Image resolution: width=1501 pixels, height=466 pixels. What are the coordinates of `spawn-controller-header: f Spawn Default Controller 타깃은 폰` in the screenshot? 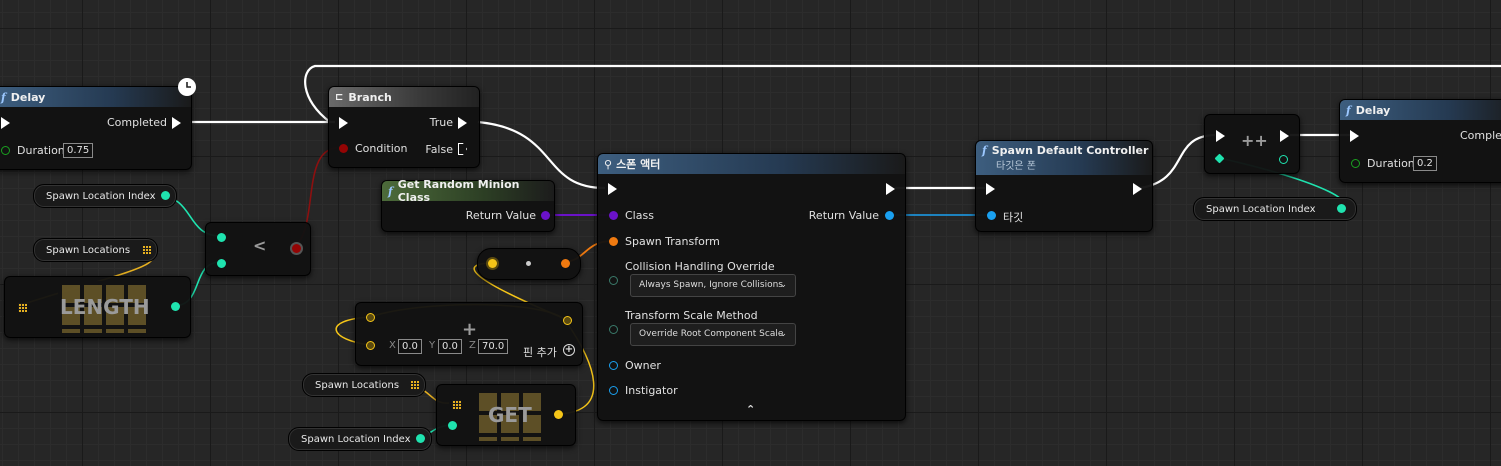 It's located at (1064, 158).